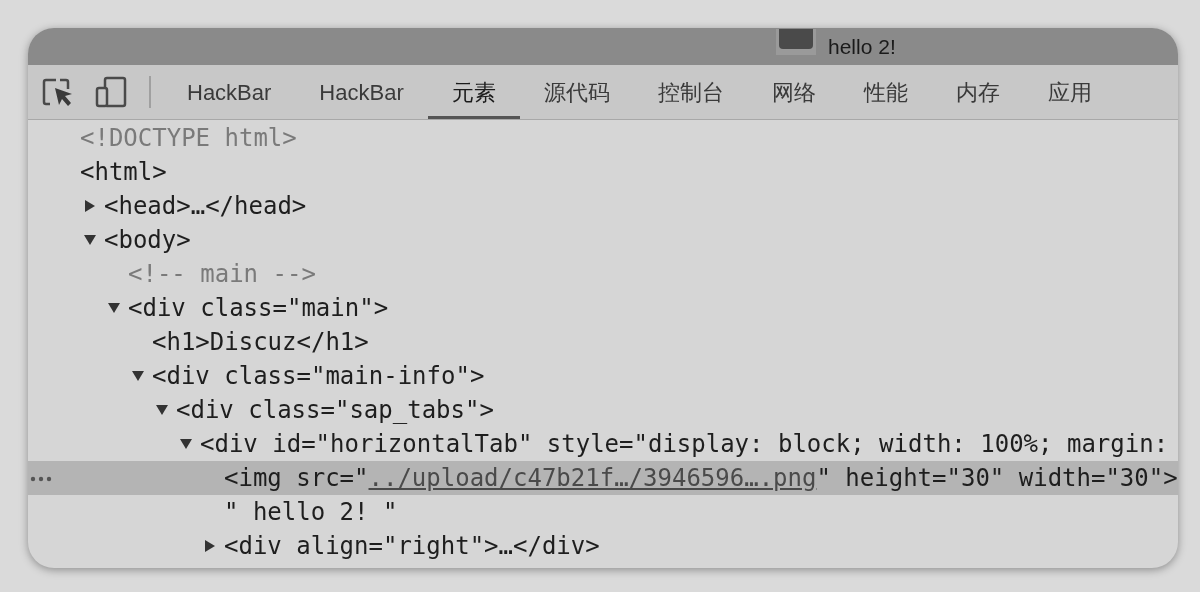  What do you see at coordinates (592, 478) in the screenshot?
I see `source-link: ../upload/c47b21f…/3946596….png` at bounding box center [592, 478].